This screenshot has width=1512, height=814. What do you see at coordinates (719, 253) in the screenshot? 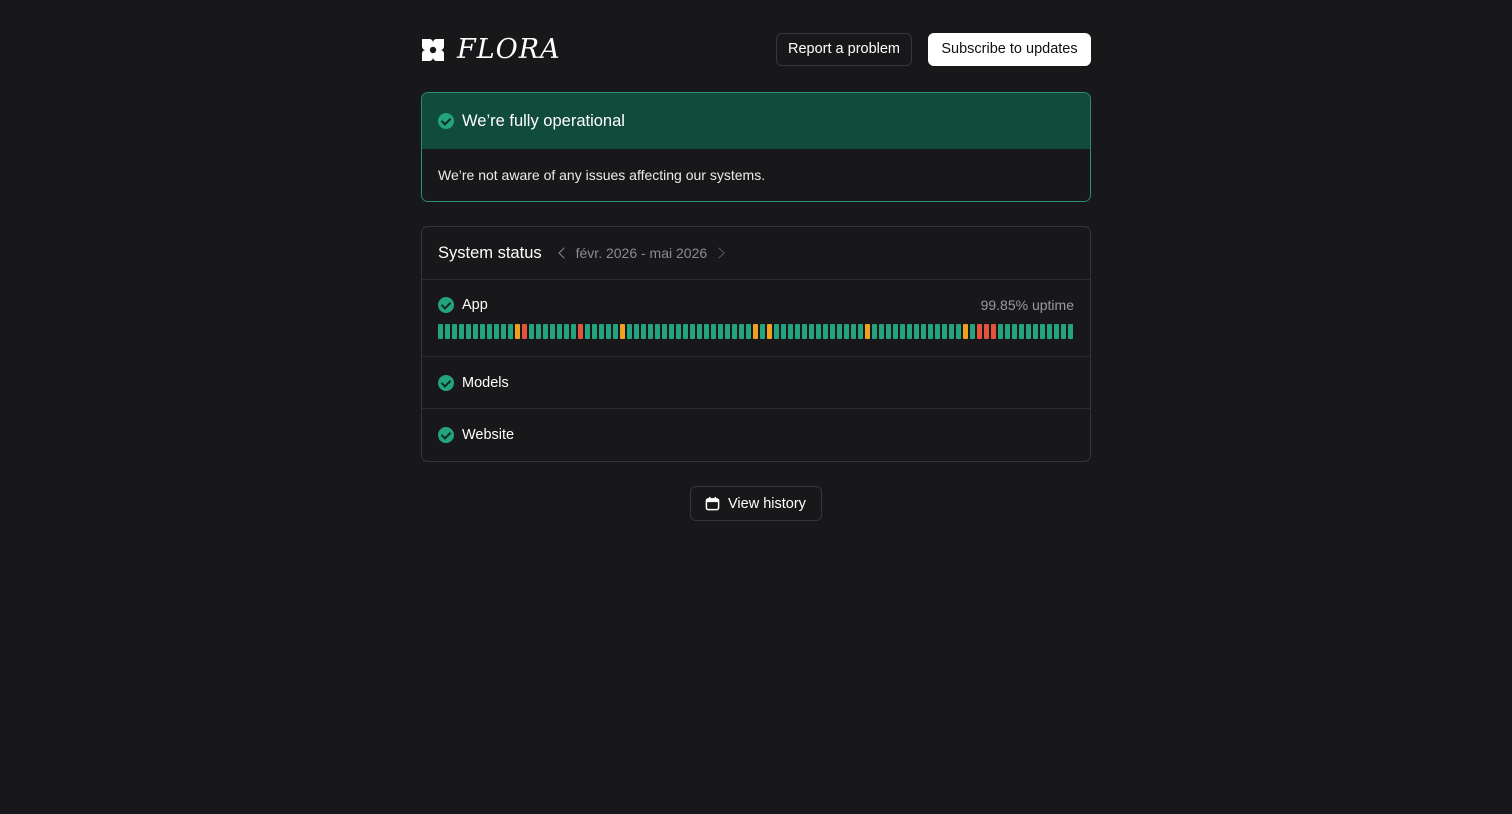
I see `chevron-right-icon` at bounding box center [719, 253].